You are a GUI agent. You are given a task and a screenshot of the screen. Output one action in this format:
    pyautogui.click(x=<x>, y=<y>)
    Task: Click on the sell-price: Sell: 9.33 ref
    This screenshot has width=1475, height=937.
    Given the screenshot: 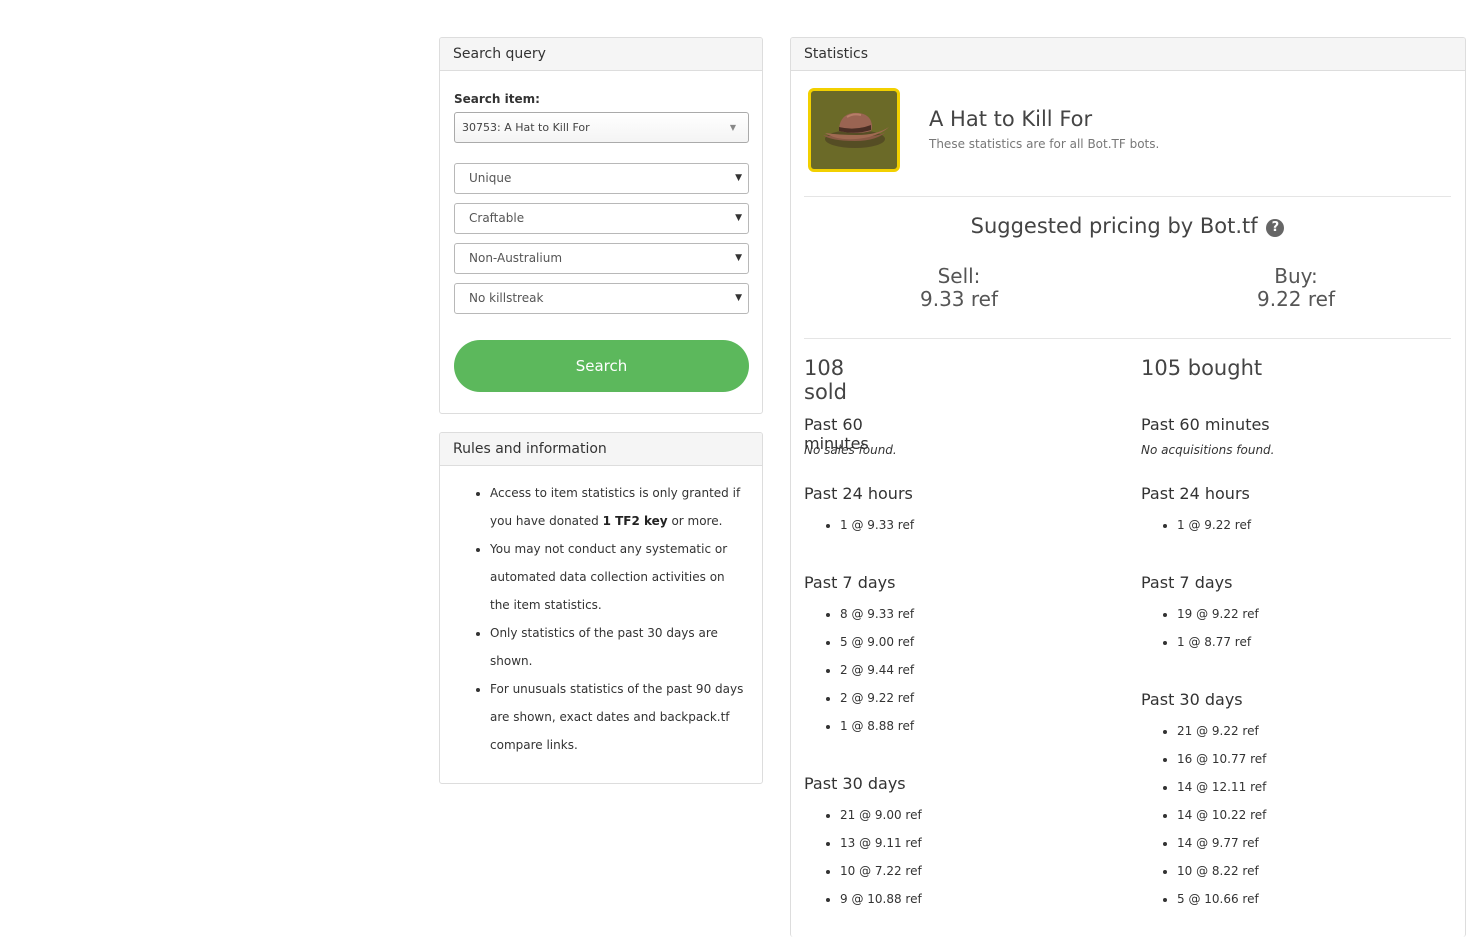 What is the action you would take?
    pyautogui.click(x=959, y=288)
    